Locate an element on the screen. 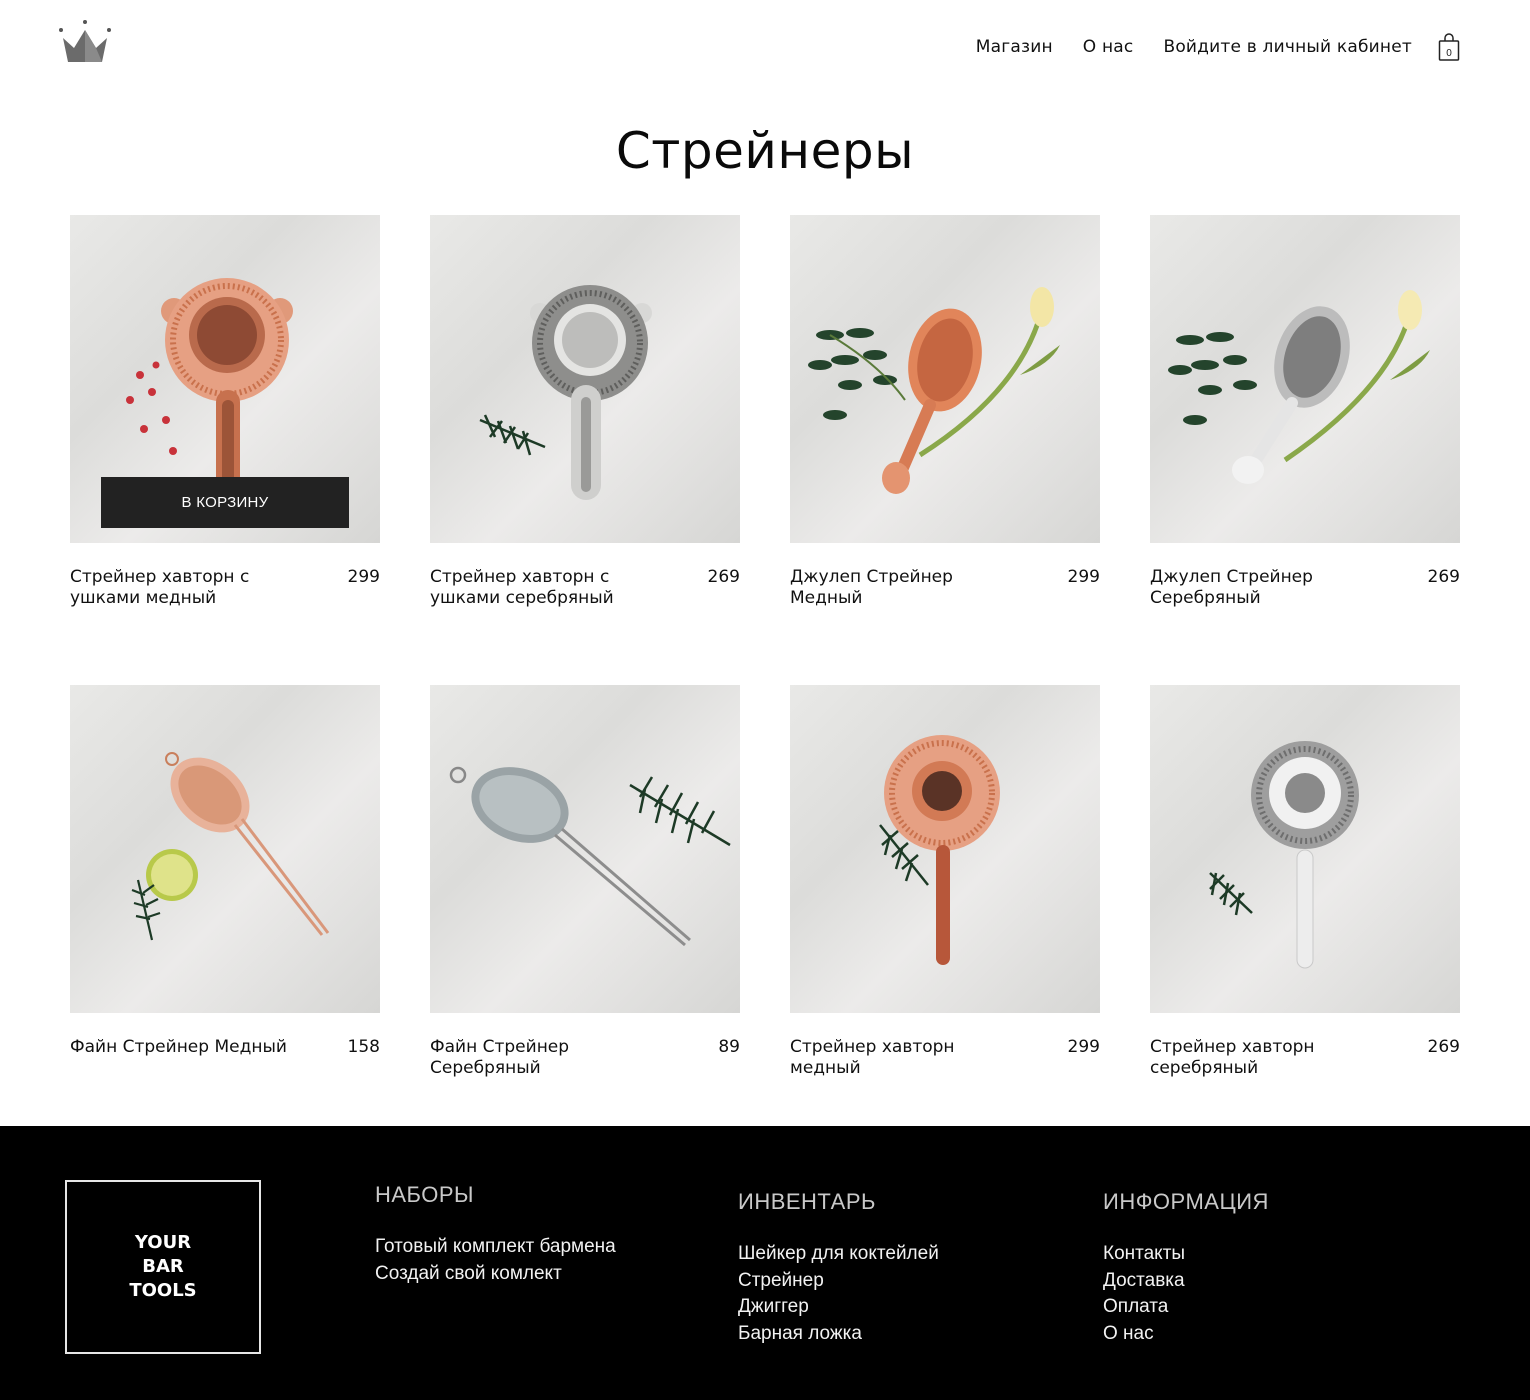 The image size is (1530, 1400). product-price: 89 is located at coordinates (729, 1047).